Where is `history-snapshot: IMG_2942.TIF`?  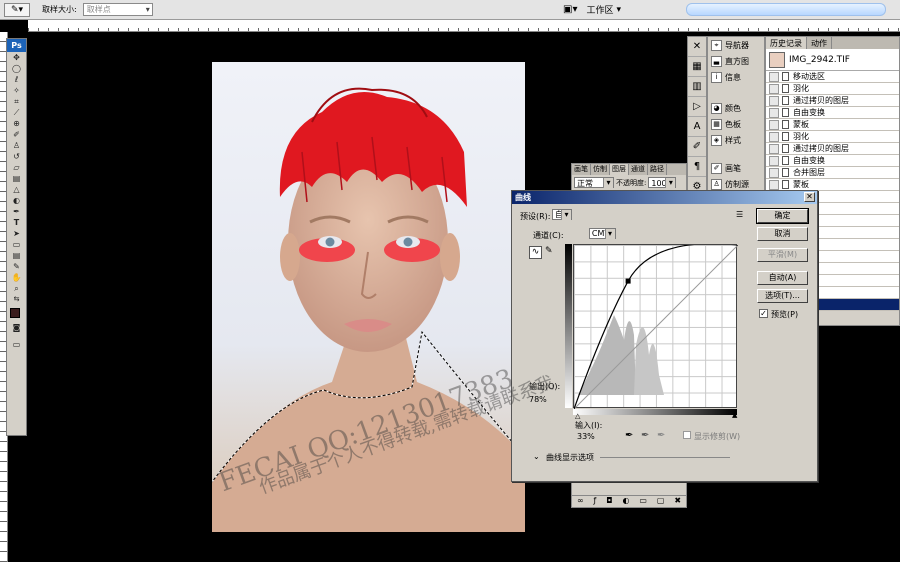
history-snapshot: IMG_2942.TIF is located at coordinates (832, 60).